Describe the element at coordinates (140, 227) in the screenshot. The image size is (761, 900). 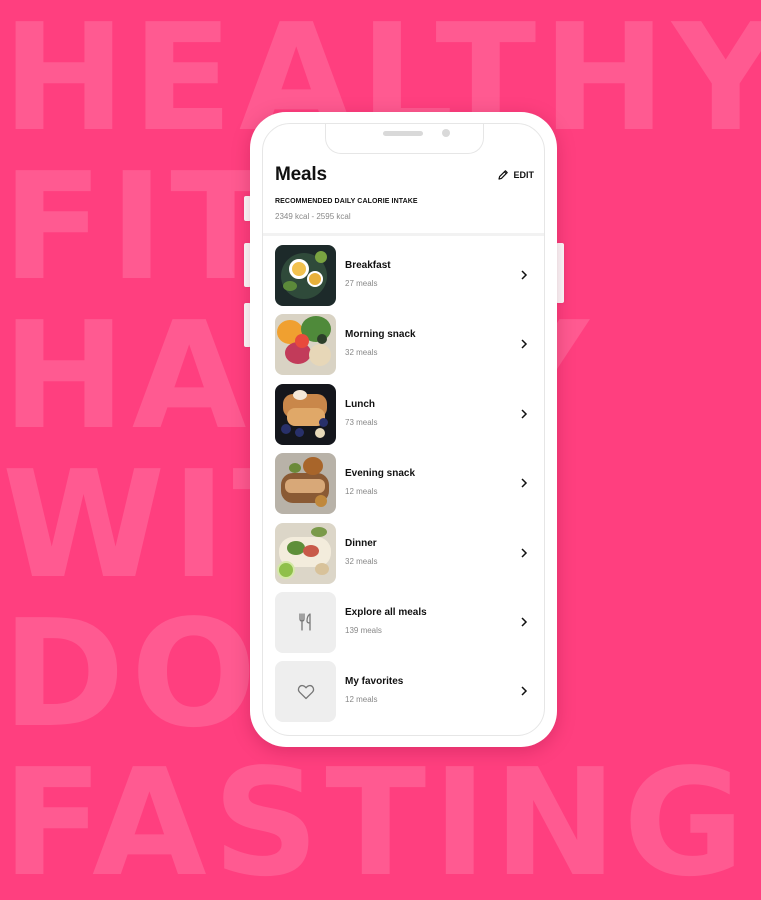
I see `bg-word: FIT` at that location.